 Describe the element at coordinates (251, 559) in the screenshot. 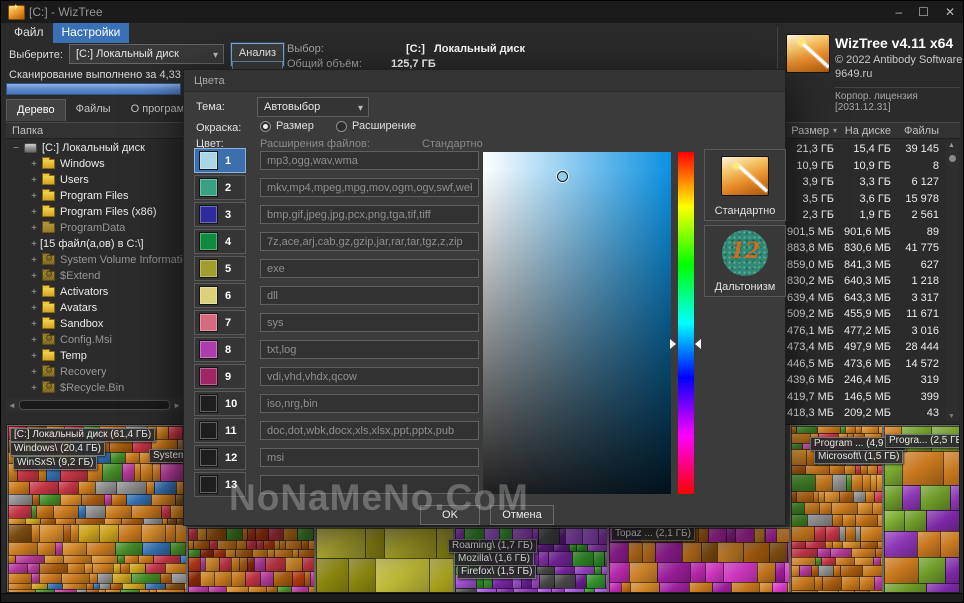

I see `treemap-region` at that location.